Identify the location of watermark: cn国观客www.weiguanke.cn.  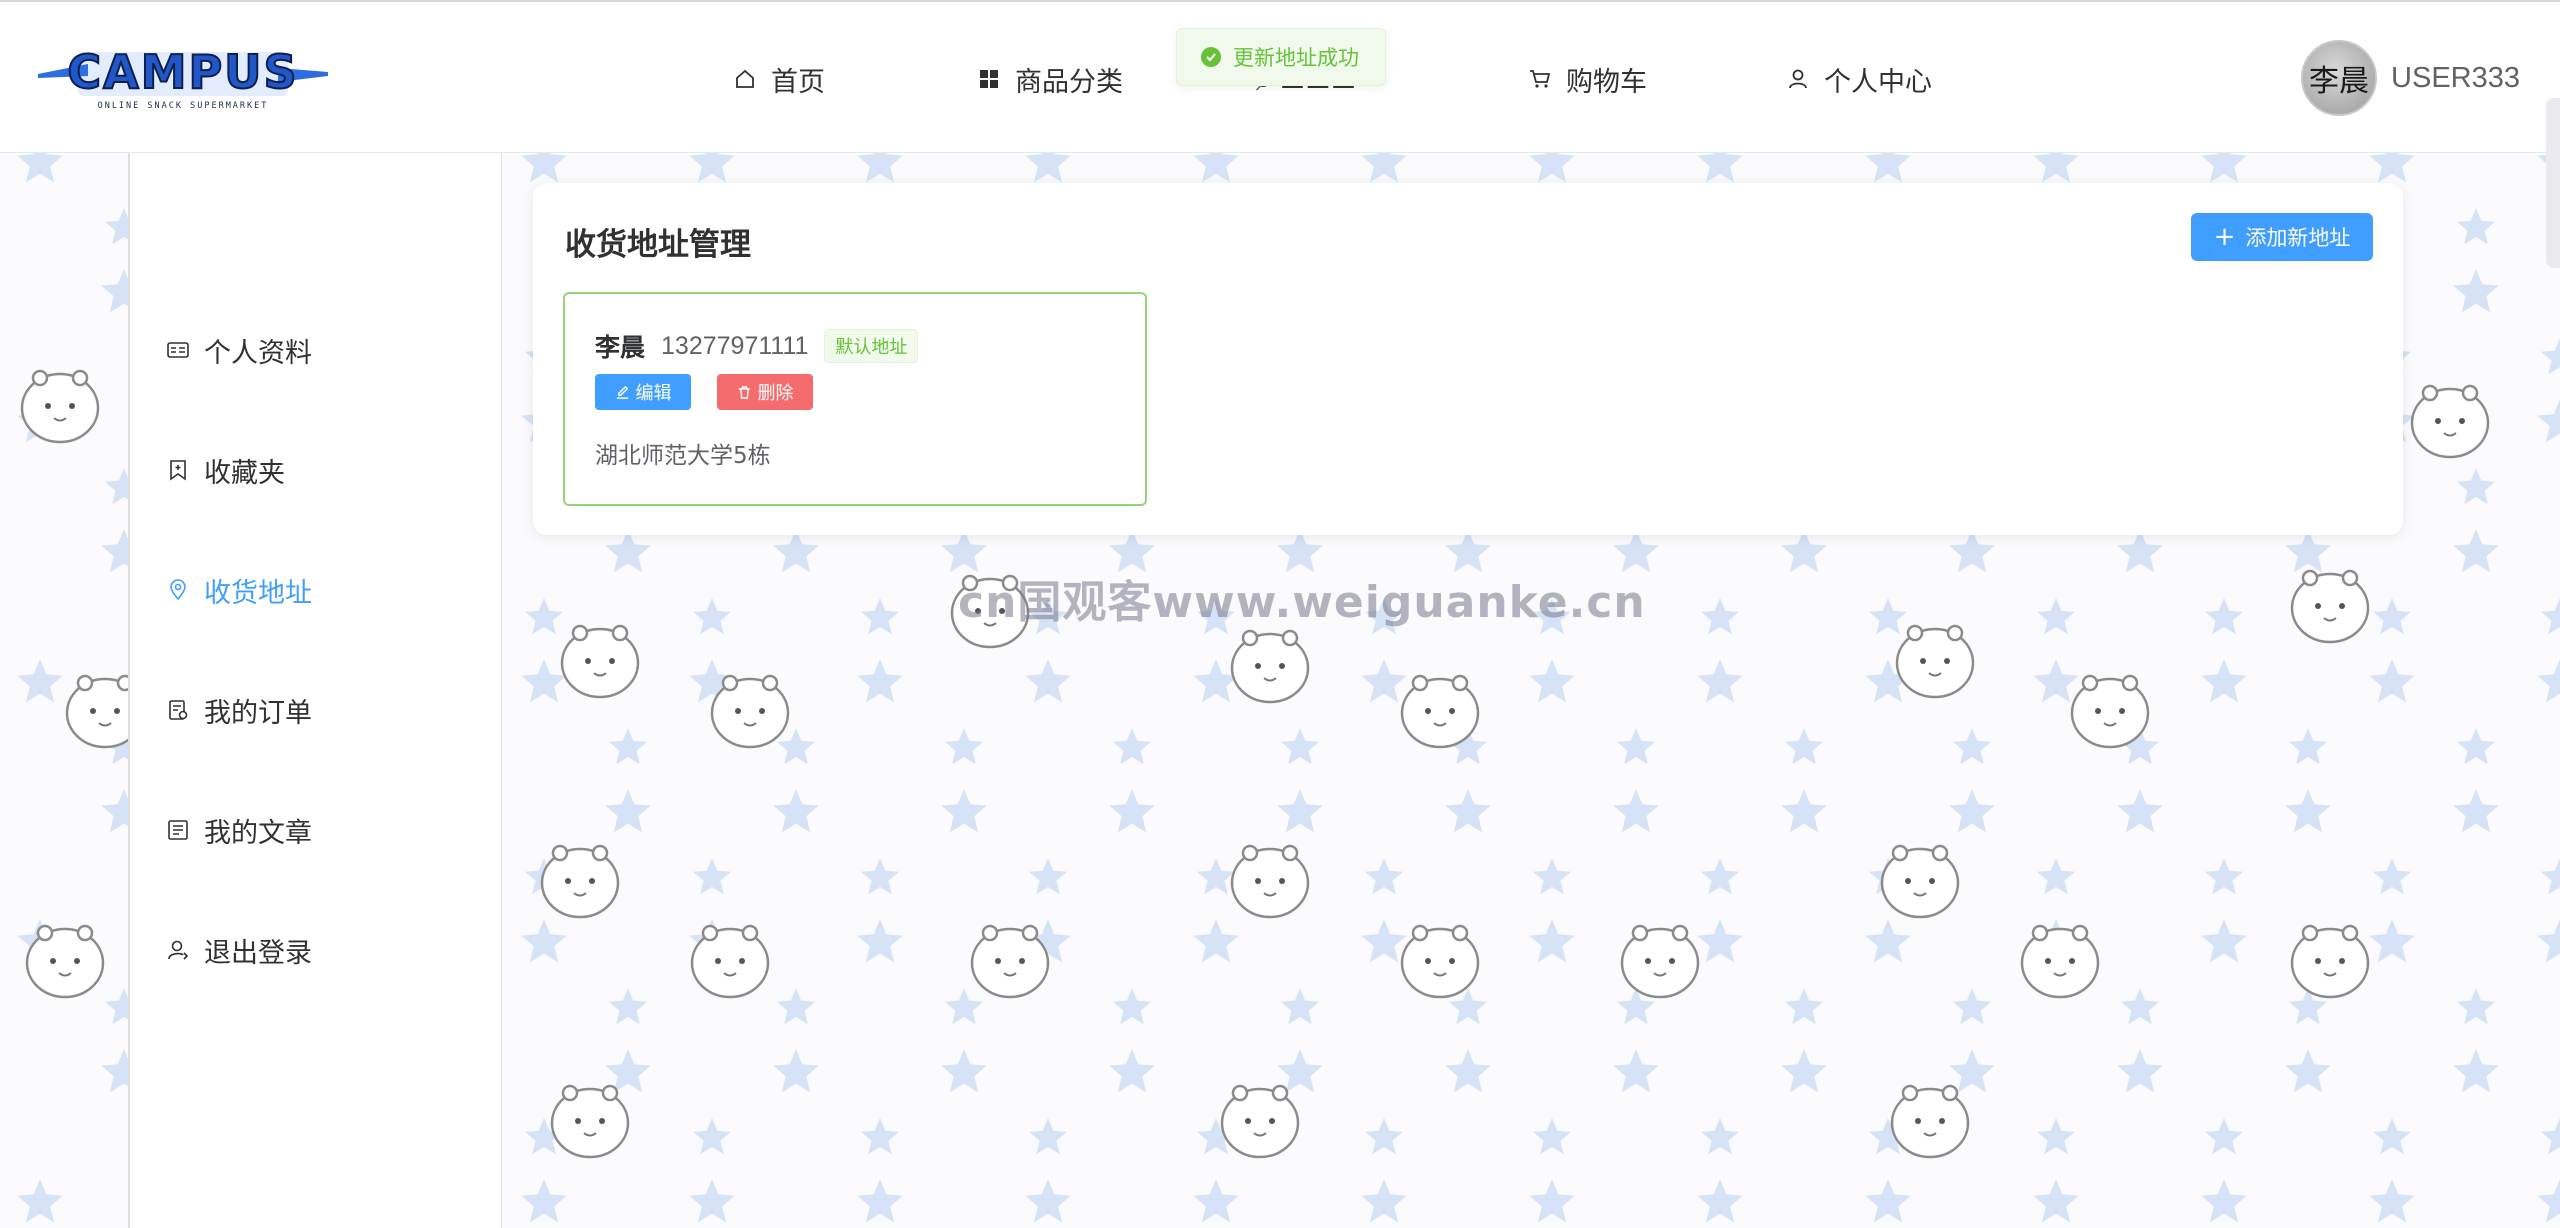
(1302, 602).